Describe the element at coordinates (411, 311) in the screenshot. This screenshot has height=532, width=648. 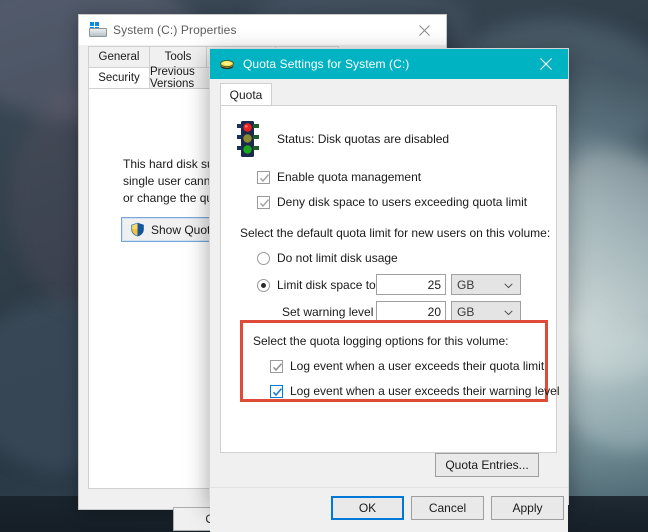
I see `warning-value-input: 20` at that location.